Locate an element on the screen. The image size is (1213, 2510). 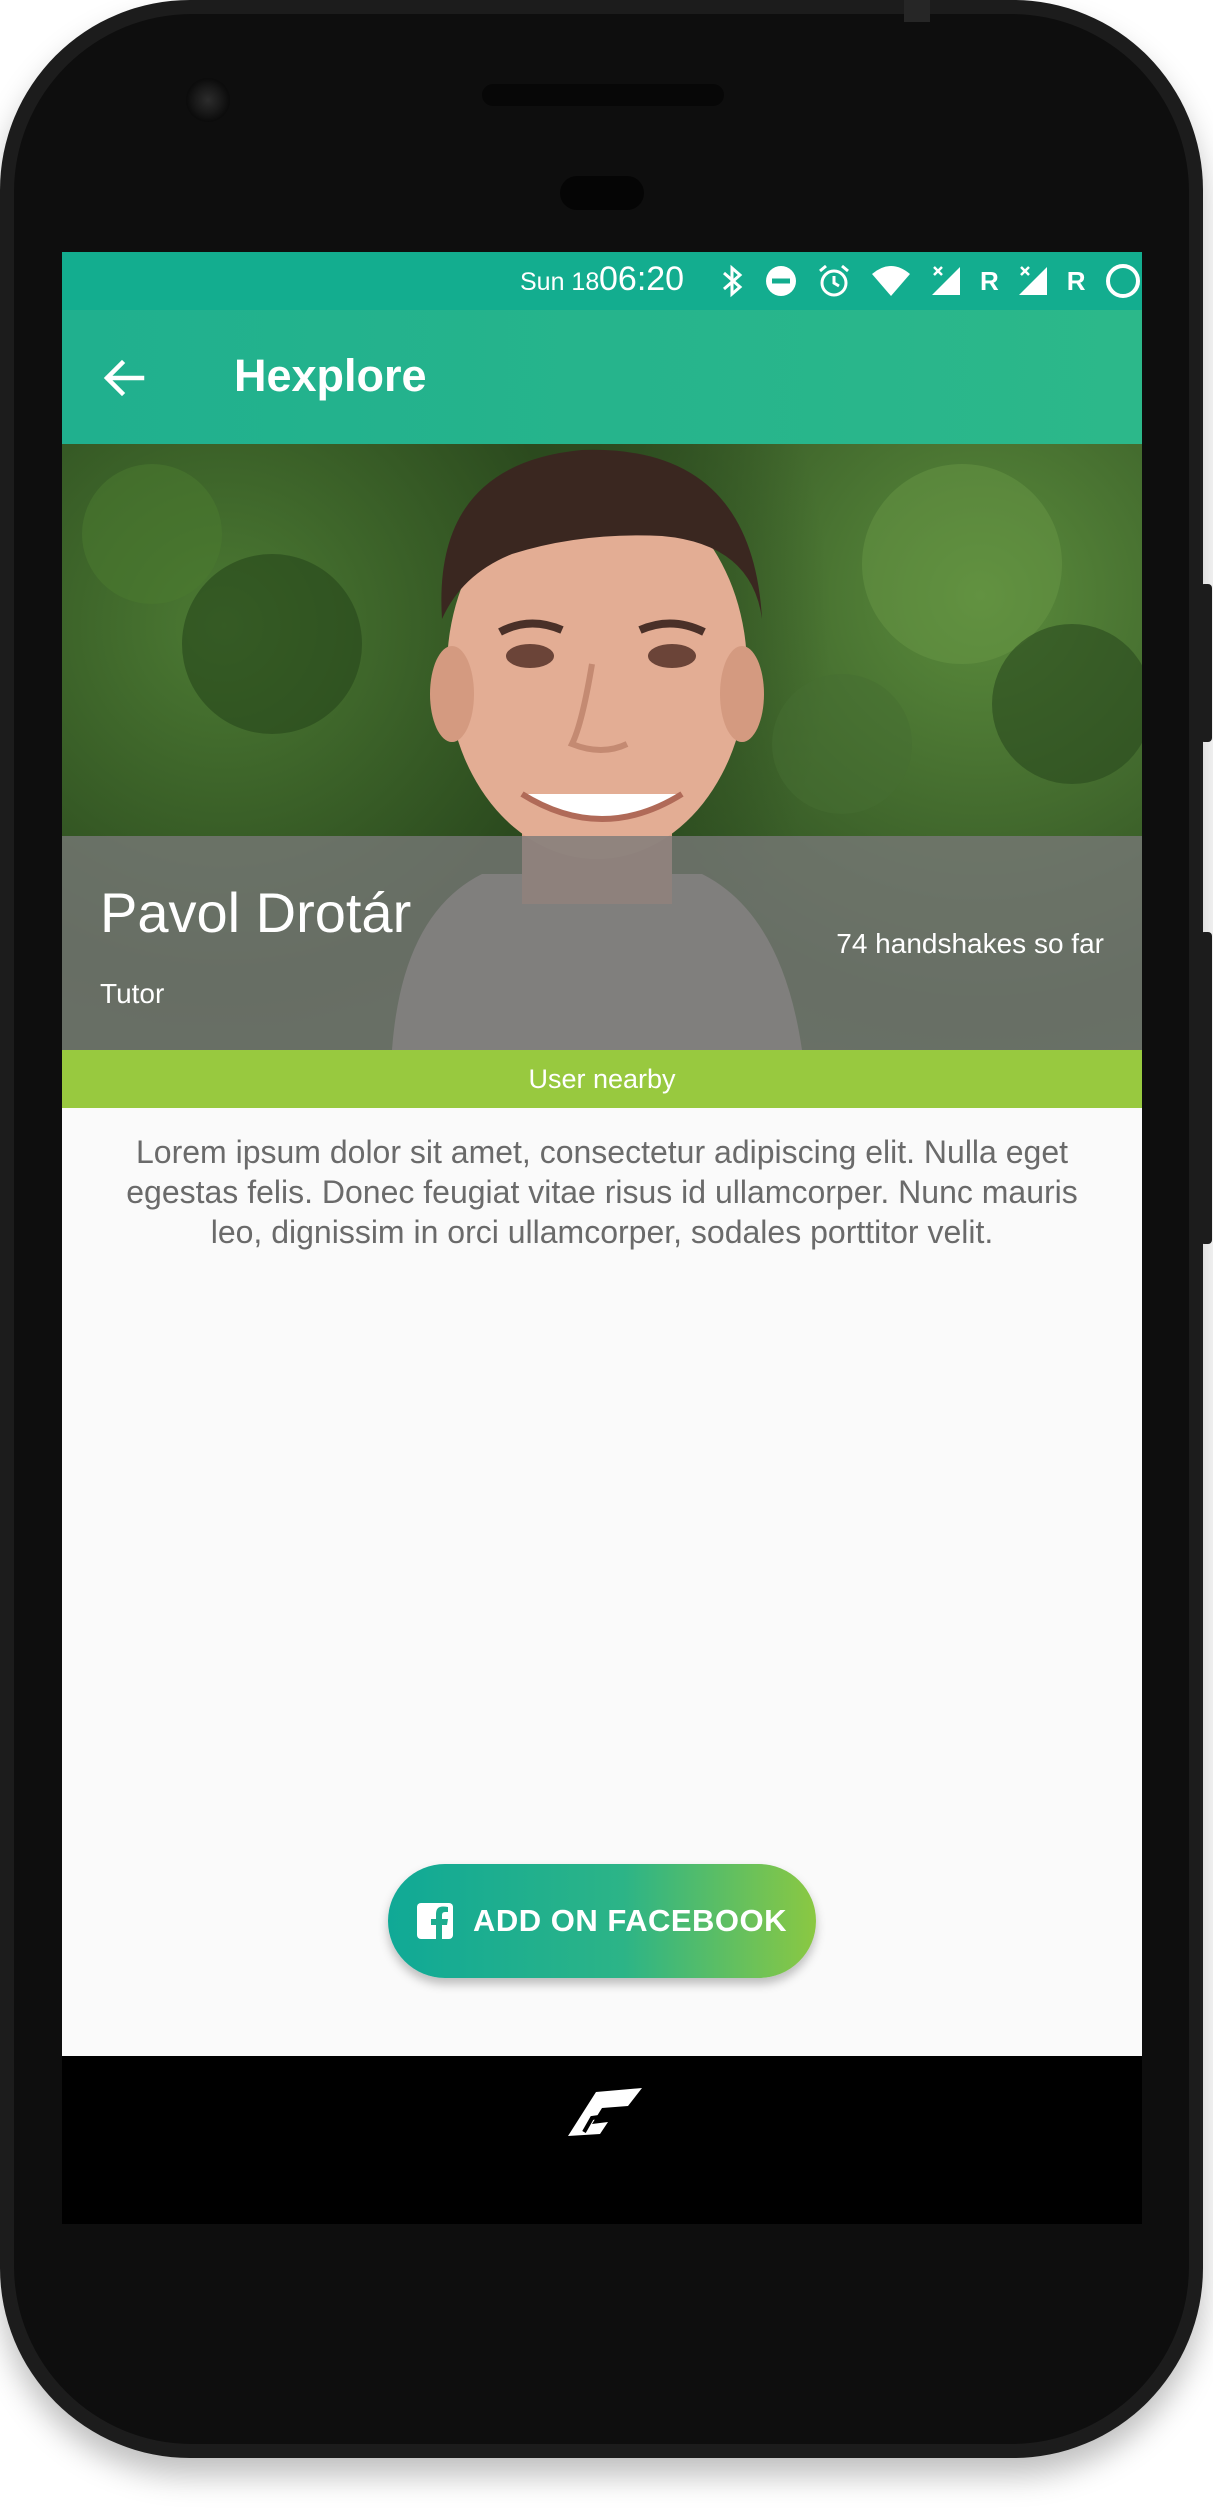
status-icons: R R is located at coordinates (931, 281).